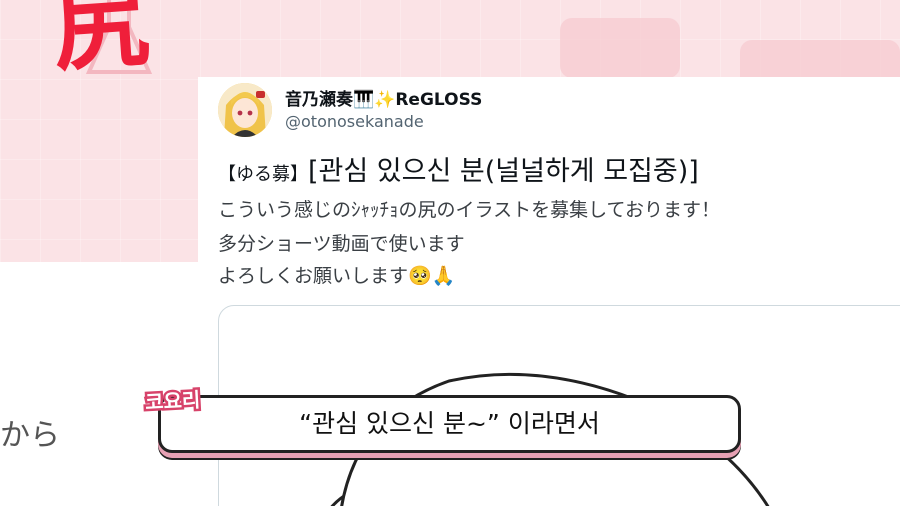 Image resolution: width=900 pixels, height=506 pixels. What do you see at coordinates (620, 48) in the screenshot?
I see `decor-shape` at bounding box center [620, 48].